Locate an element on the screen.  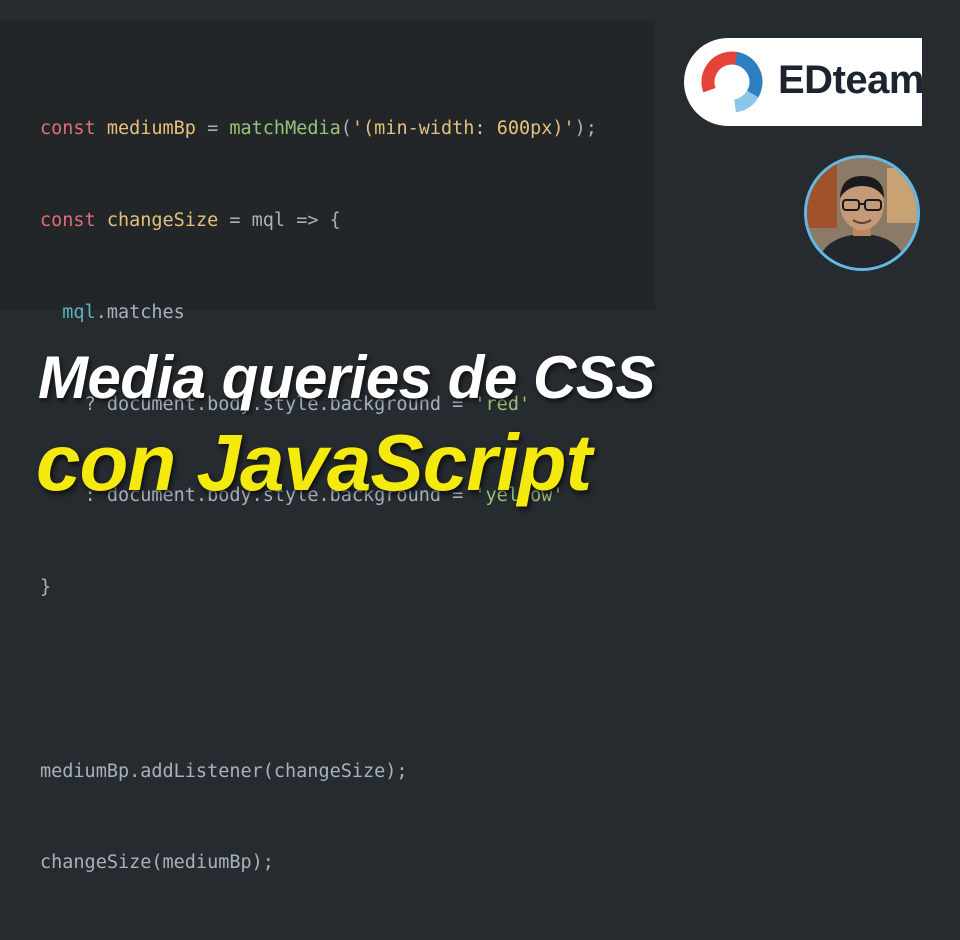
person-icon is located at coordinates (862, 213).